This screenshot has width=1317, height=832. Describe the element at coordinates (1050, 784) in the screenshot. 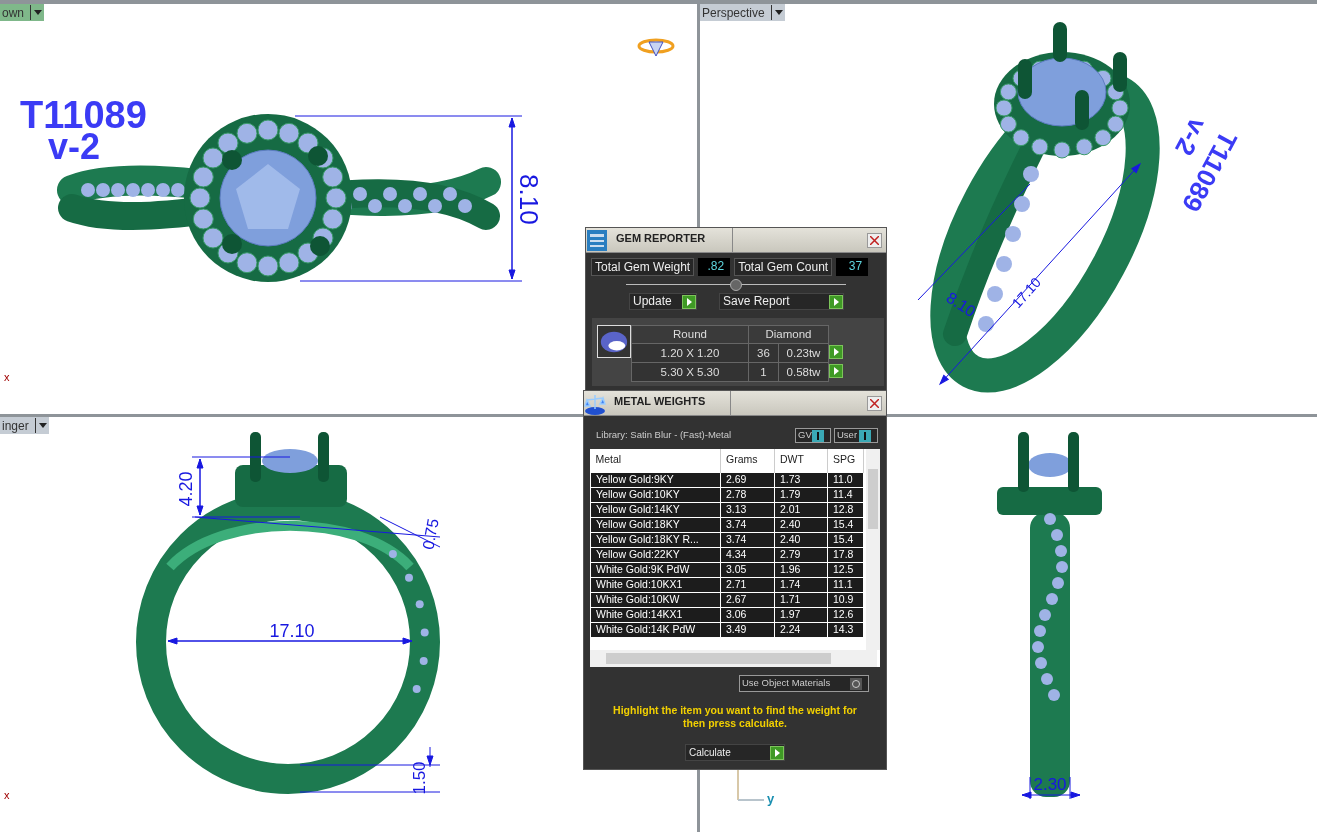

I see `dimension-label: 2.30` at that location.